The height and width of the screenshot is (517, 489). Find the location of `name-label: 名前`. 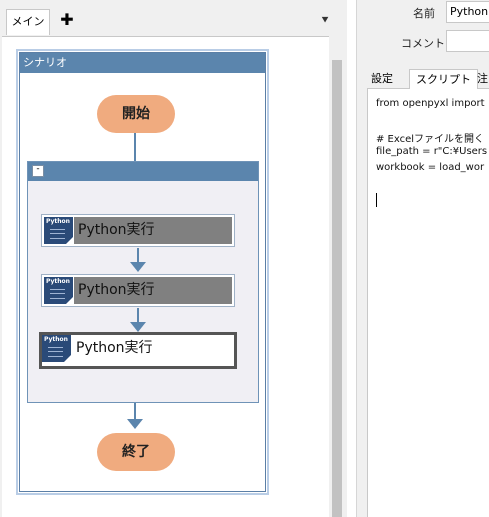

name-label: 名前 is located at coordinates (424, 13).